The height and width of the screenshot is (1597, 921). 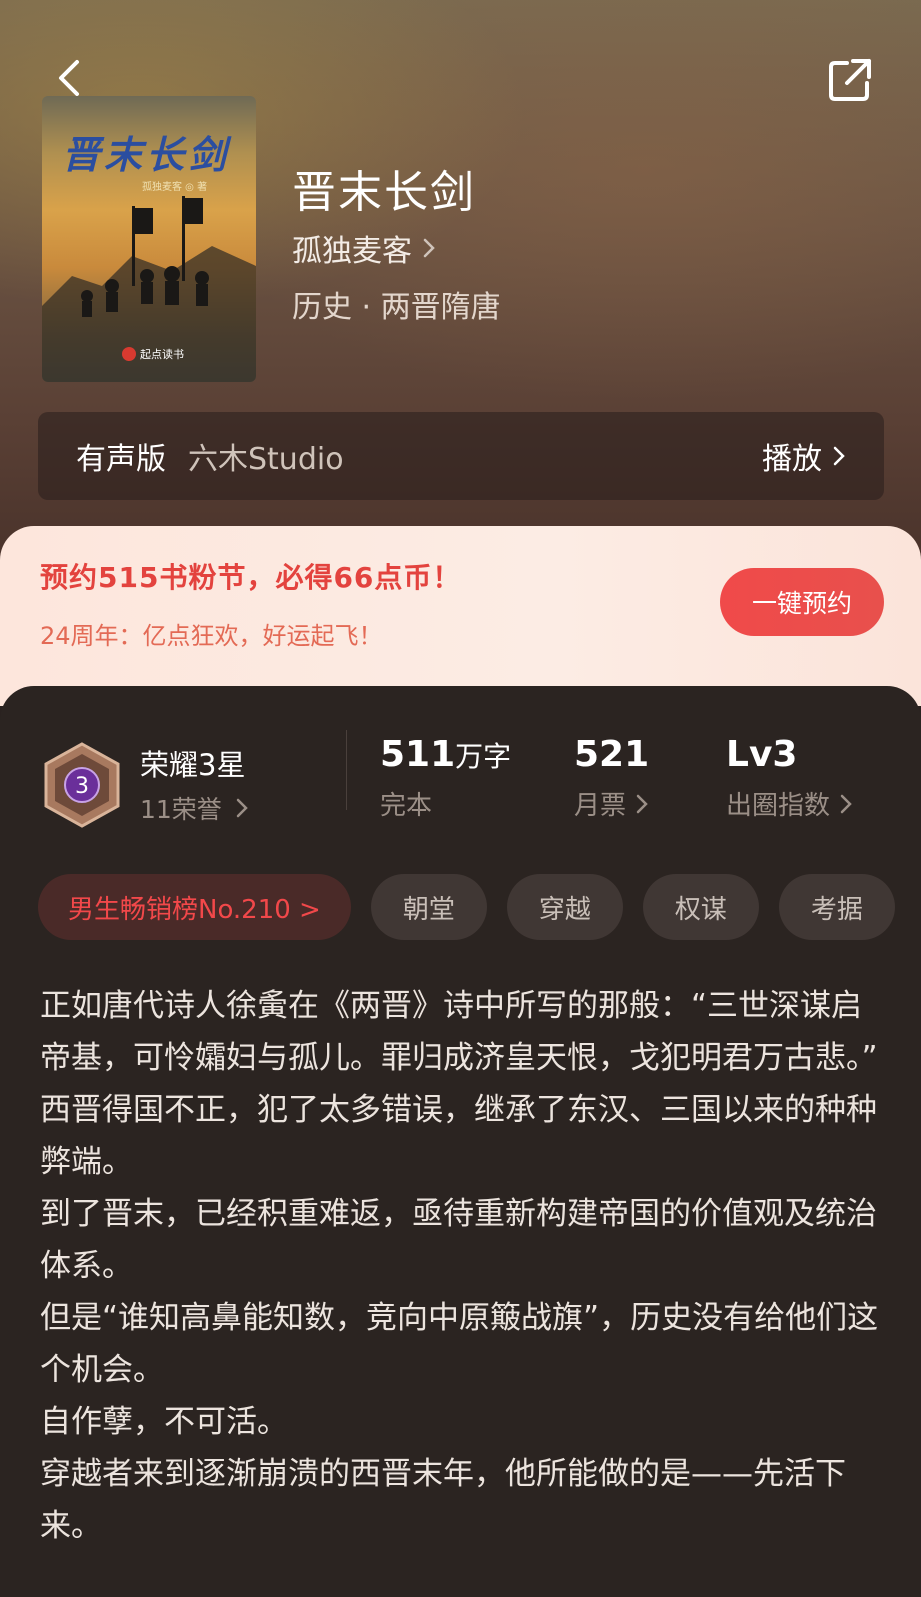 What do you see at coordinates (458, 1240) in the screenshot?
I see `description-paragraph: 到了晋末，已经积重难返，亟待重新构建帝国的价值观及统治体系。` at bounding box center [458, 1240].